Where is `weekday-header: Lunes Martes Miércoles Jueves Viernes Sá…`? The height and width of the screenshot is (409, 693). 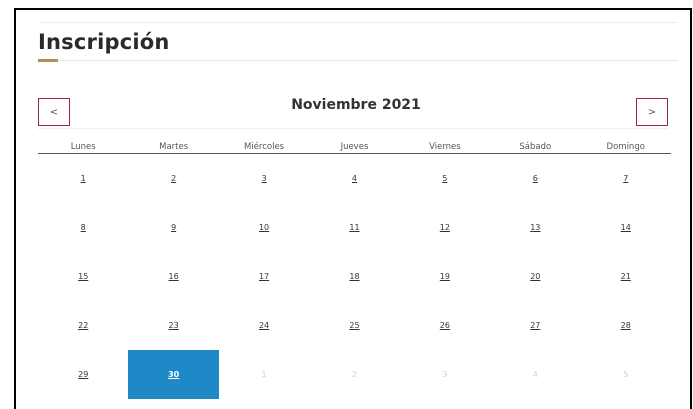
weekday-header: Lunes Martes Miércoles Jueves Viernes Sá… is located at coordinates (354, 147).